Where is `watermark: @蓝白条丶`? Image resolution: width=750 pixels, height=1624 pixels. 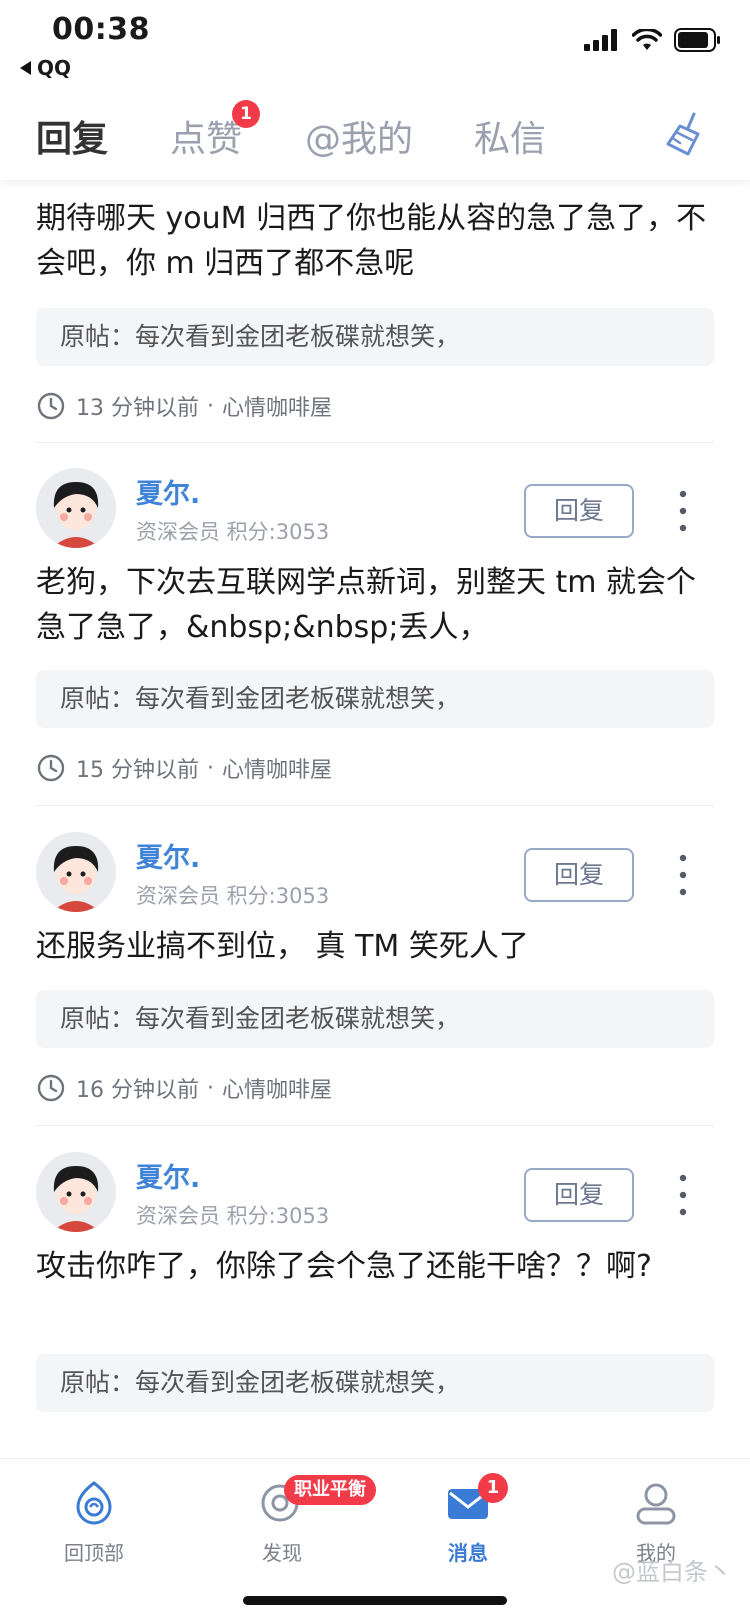
watermark: @蓝白条丶 is located at coordinates (672, 1572).